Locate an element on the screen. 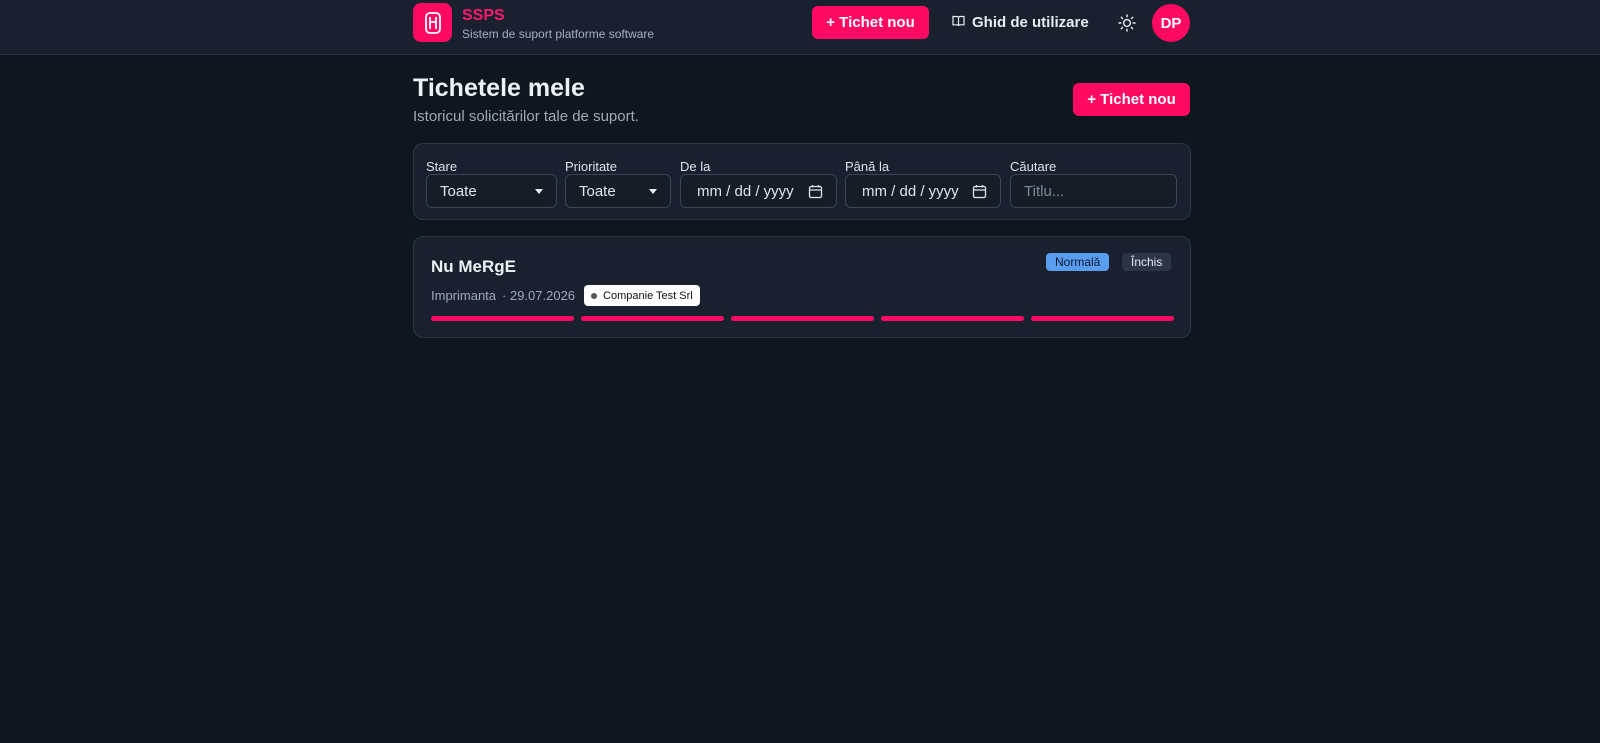  status-filter-select: Toate is located at coordinates (491, 191).